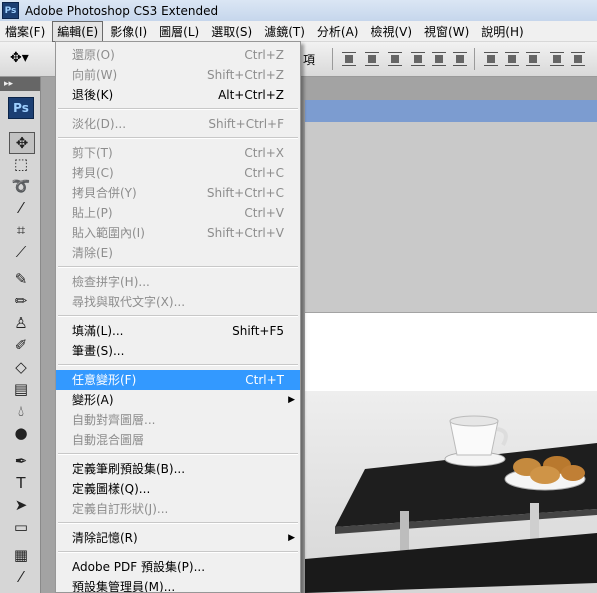 This screenshot has height=593, width=597. Describe the element at coordinates (439, 59) in the screenshot. I see `align-horizontal-center-icon` at that location.